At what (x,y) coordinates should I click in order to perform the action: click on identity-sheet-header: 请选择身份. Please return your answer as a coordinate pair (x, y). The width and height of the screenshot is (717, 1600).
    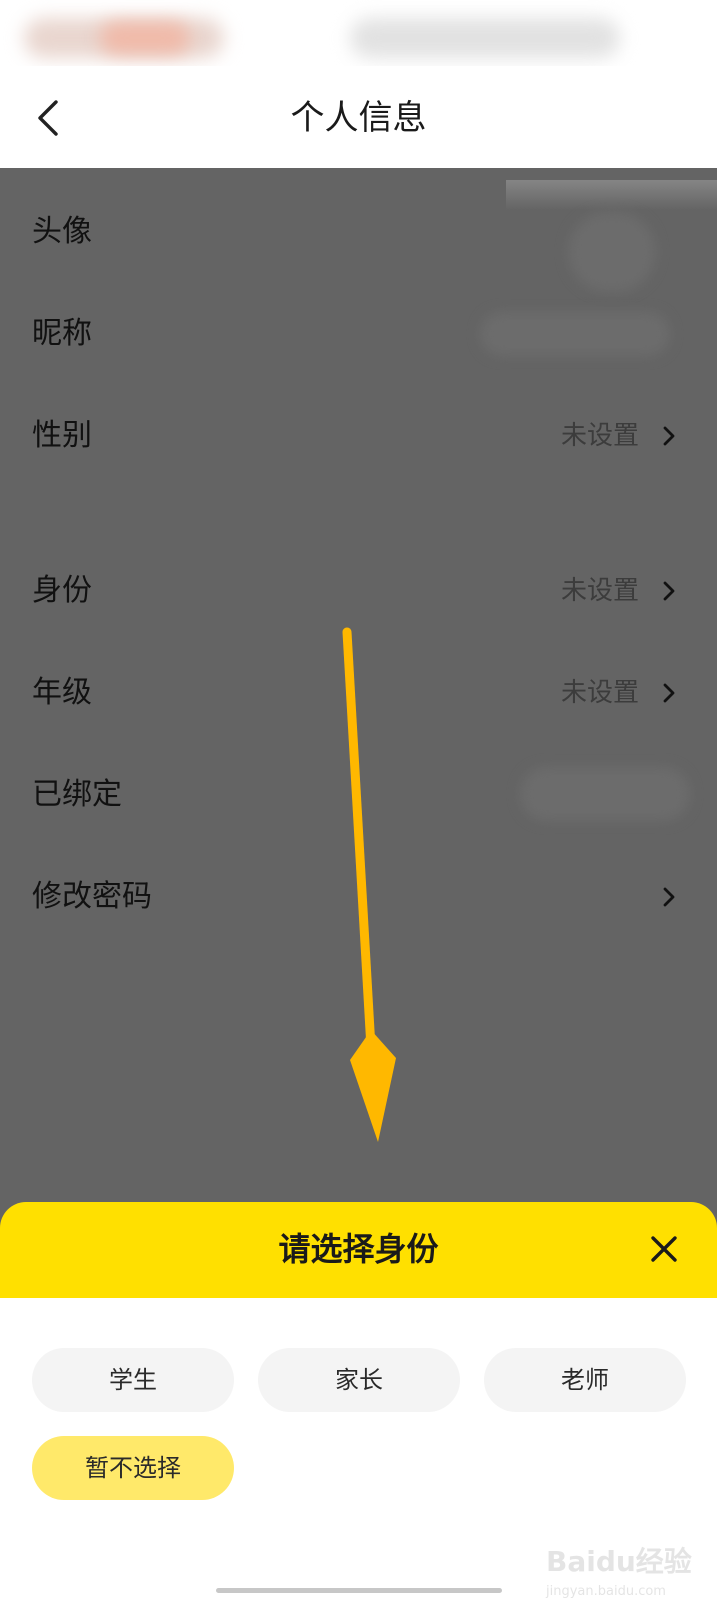
    Looking at the image, I should click on (358, 1251).